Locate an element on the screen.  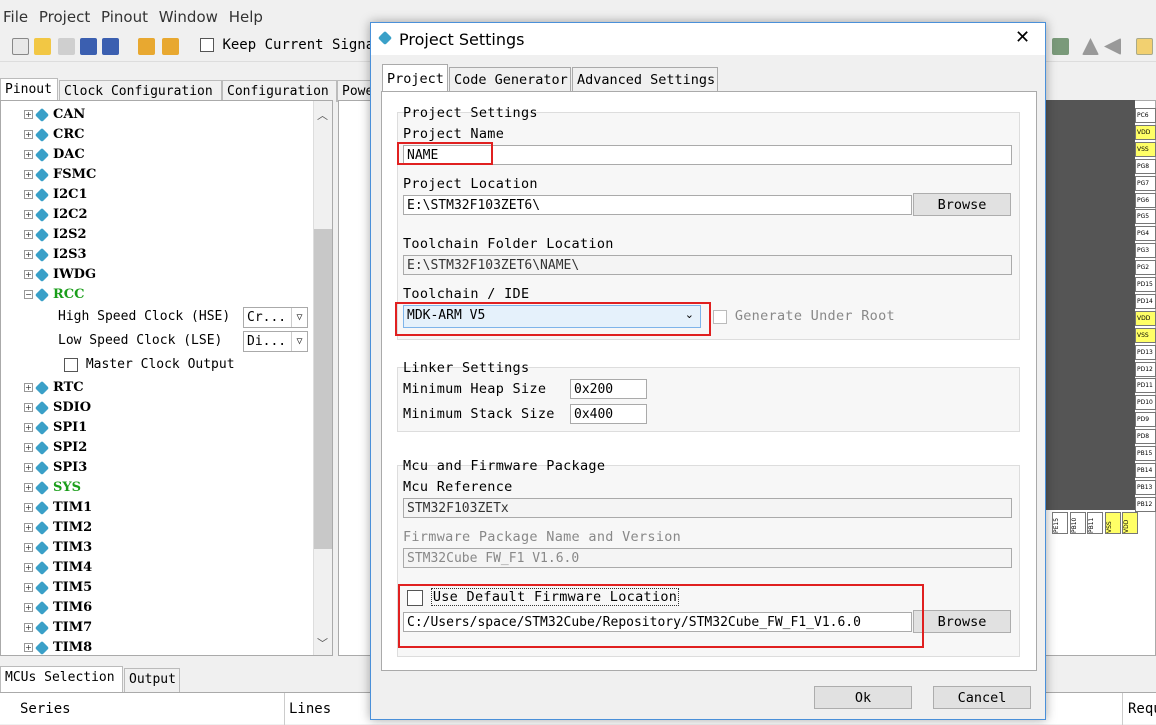
mco-option: Master Clock Output is located at coordinates (149, 364).